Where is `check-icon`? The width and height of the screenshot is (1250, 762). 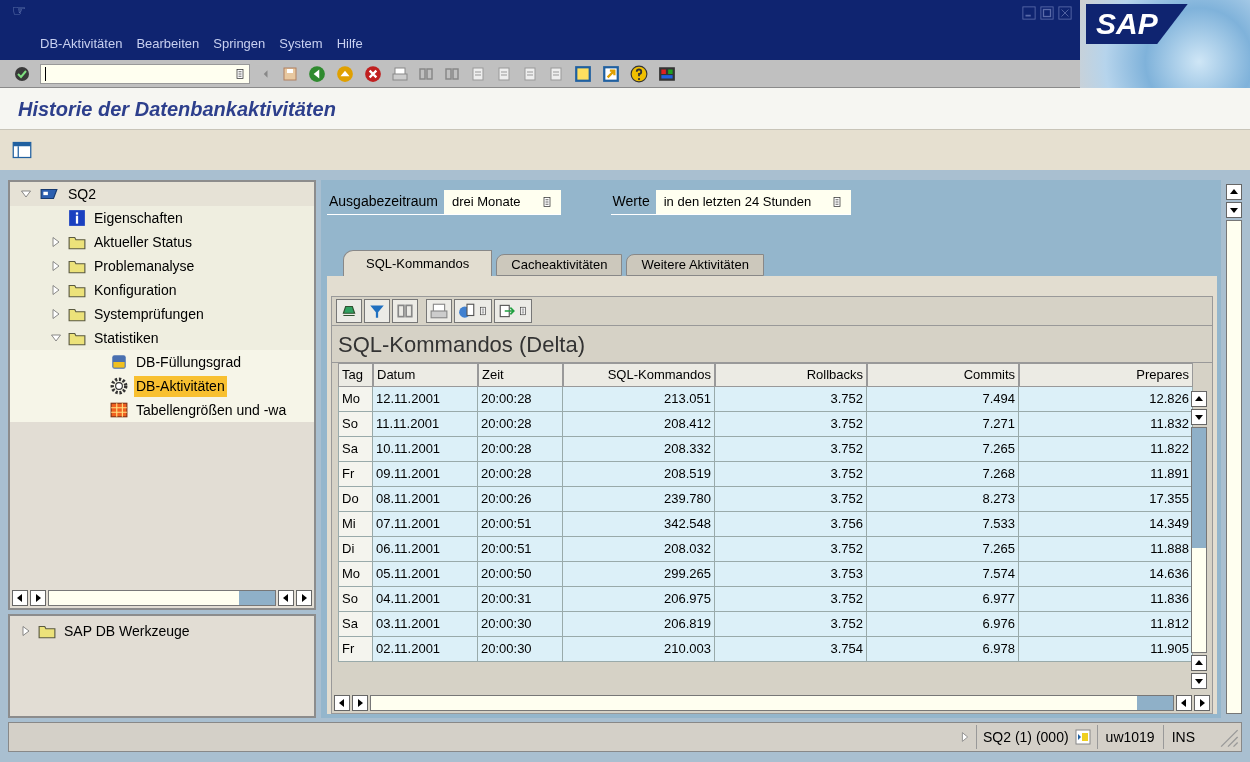 check-icon is located at coordinates (22, 73).